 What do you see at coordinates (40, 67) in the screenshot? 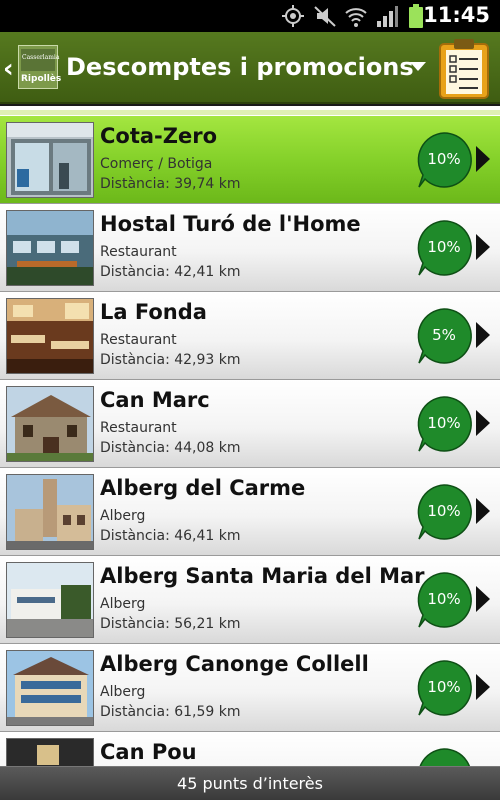
I see `app-logo: Casserlamia Ripollès` at bounding box center [40, 67].